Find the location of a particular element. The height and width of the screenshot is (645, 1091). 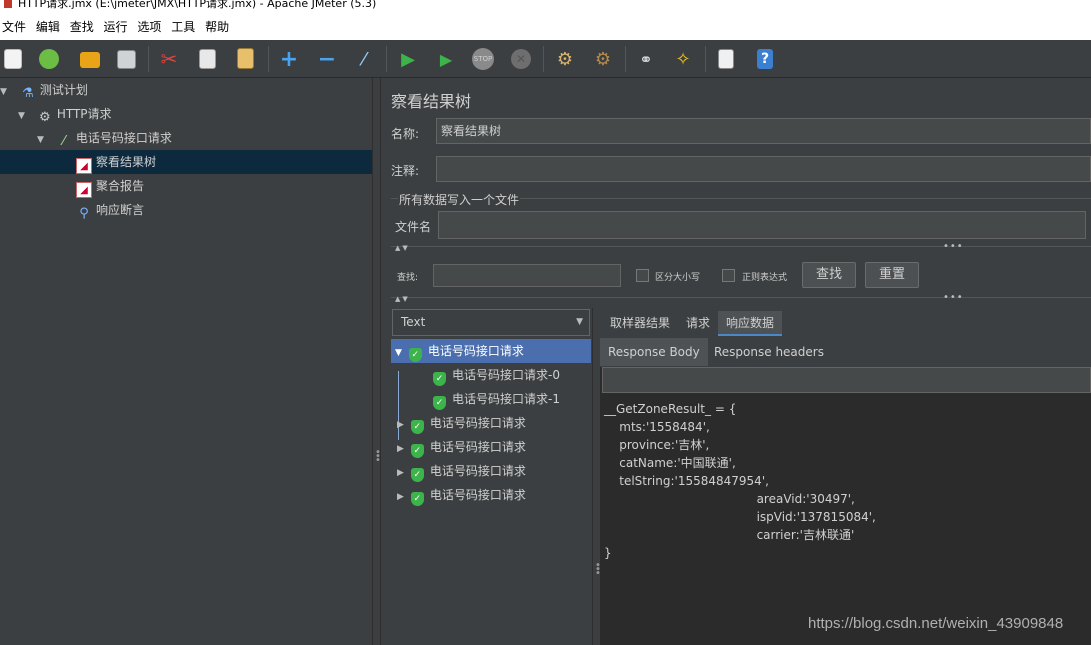

case-sensitive-checkbox is located at coordinates (642, 275).